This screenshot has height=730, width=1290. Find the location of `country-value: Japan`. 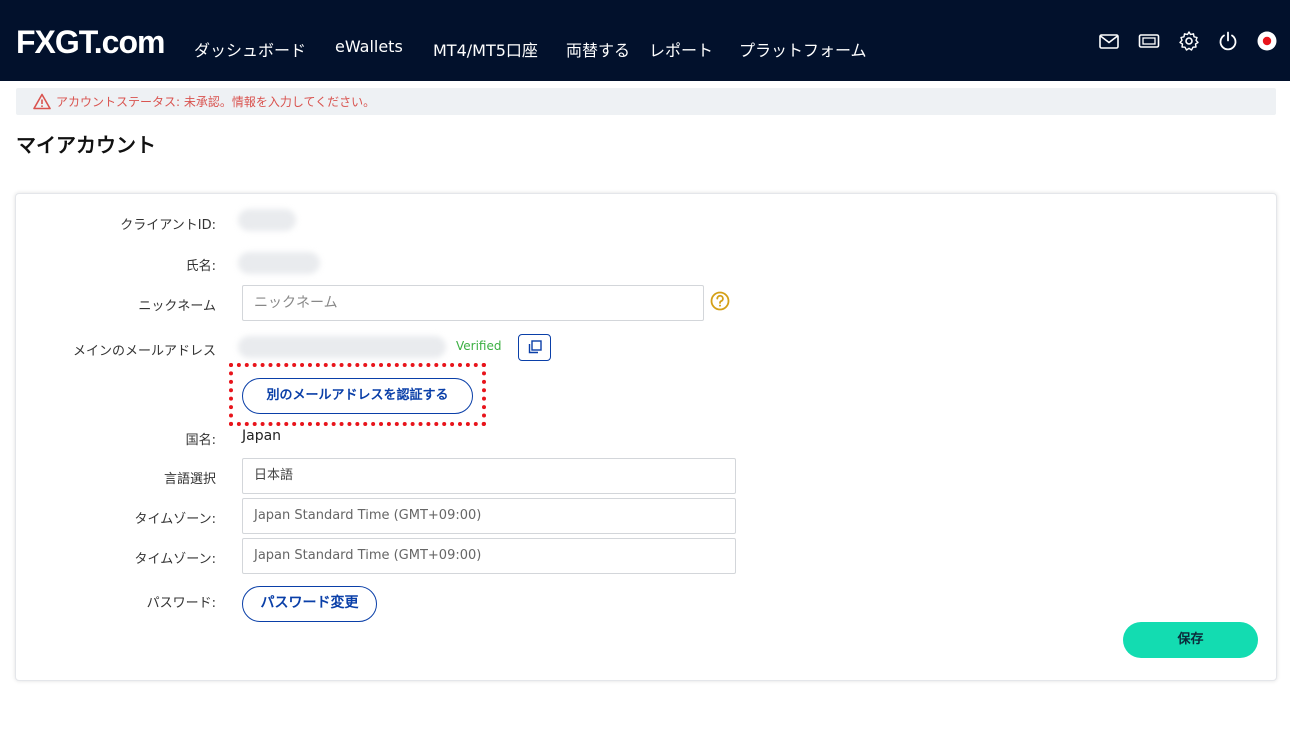

country-value: Japan is located at coordinates (262, 436).